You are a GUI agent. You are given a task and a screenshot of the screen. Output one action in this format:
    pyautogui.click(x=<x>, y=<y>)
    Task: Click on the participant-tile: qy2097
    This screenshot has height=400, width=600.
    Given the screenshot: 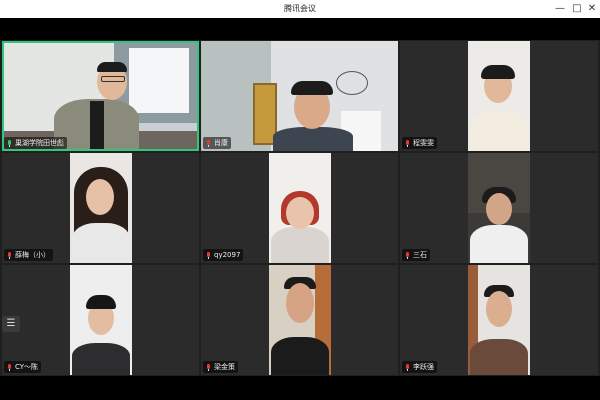 What is the action you would take?
    pyautogui.click(x=299, y=208)
    